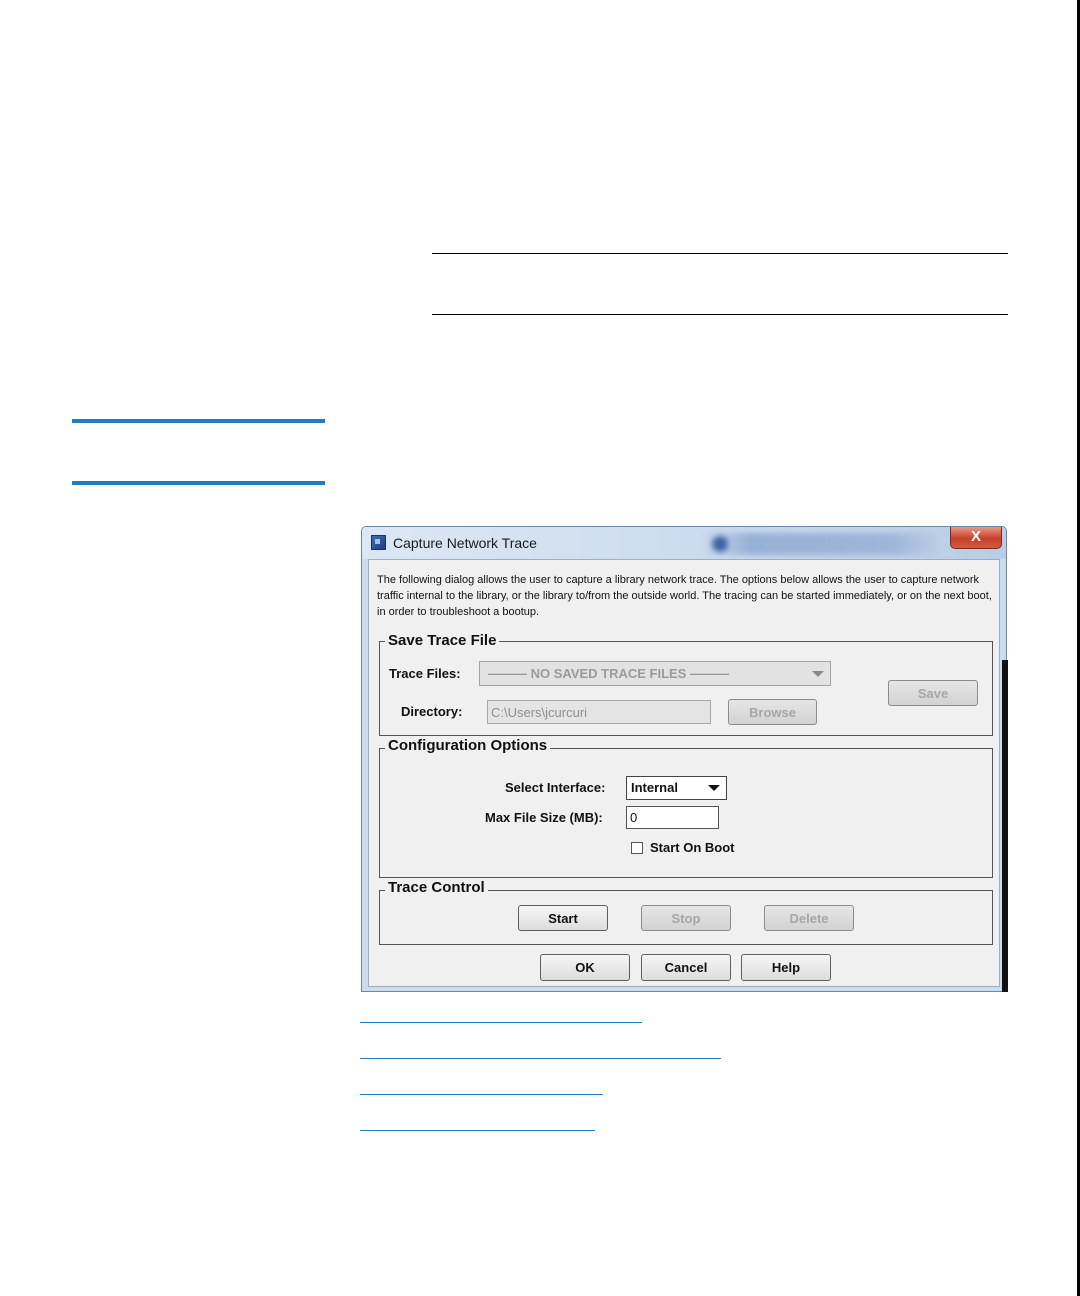  I want to click on max-file-size-label: Max File Size (MB):, so click(544, 817).